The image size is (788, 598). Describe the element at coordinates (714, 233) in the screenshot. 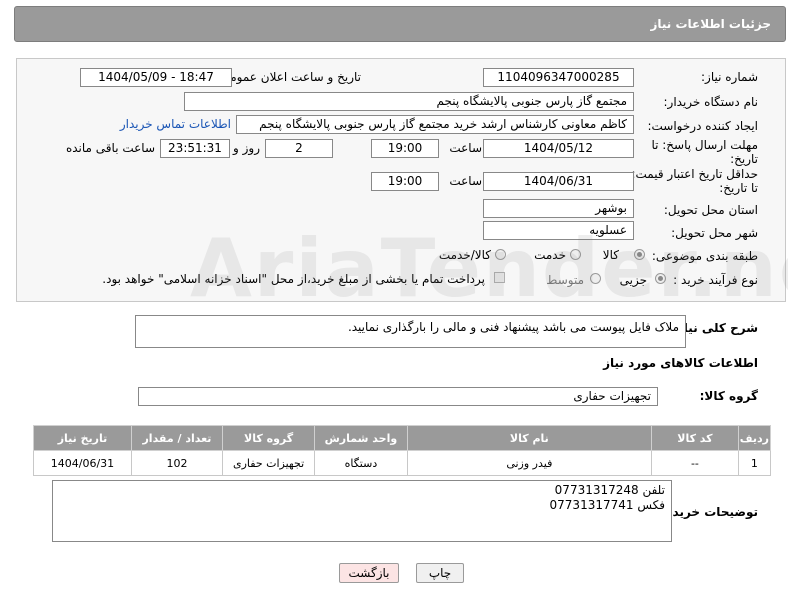

I see `city-label: شهر محل تحویل:` at that location.